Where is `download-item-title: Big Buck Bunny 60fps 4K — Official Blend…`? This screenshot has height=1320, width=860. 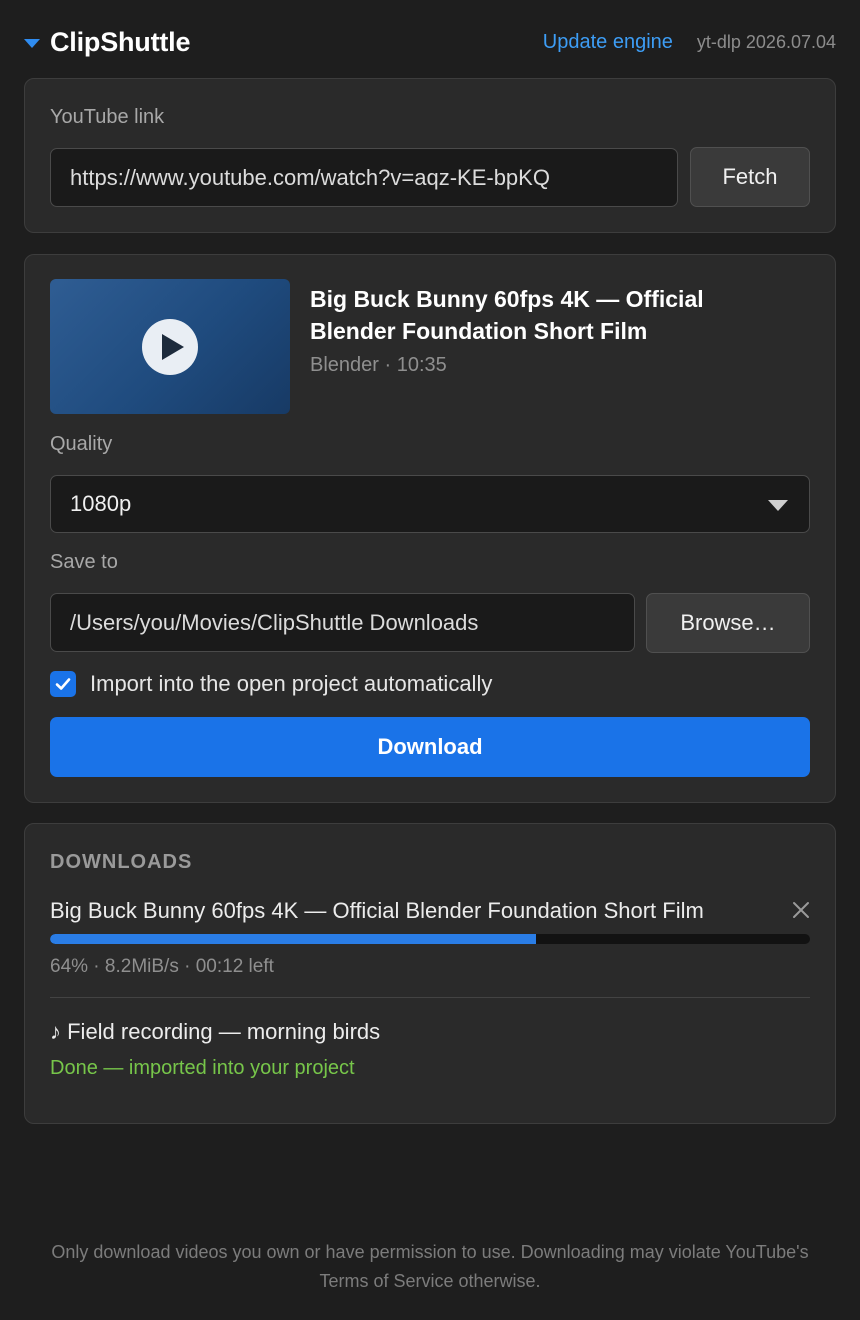 download-item-title: Big Buck Bunny 60fps 4K — Official Blend… is located at coordinates (377, 910).